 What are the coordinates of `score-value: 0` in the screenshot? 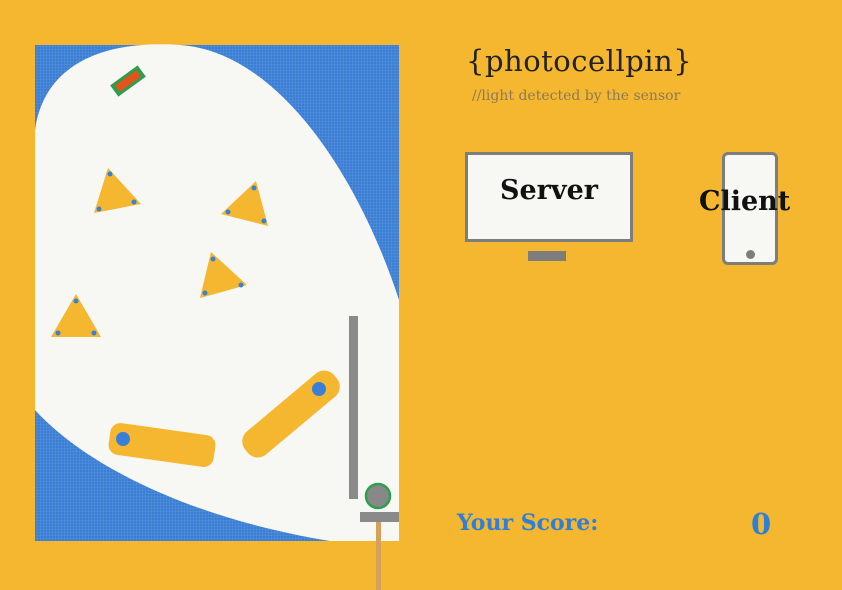 It's located at (761, 524).